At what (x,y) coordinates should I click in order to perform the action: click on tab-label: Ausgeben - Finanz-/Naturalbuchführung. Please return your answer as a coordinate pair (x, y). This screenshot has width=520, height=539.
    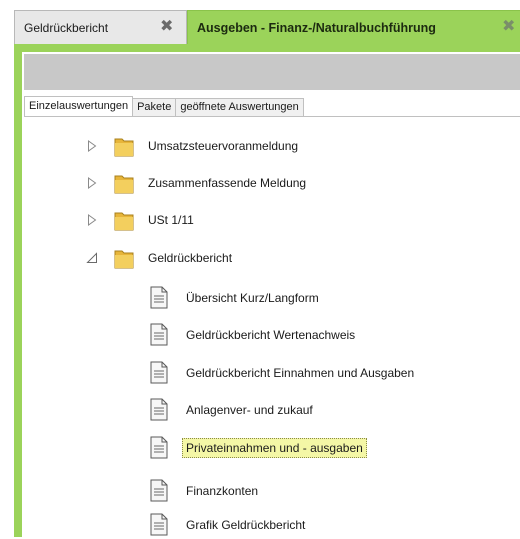
    Looking at the image, I should click on (316, 27).